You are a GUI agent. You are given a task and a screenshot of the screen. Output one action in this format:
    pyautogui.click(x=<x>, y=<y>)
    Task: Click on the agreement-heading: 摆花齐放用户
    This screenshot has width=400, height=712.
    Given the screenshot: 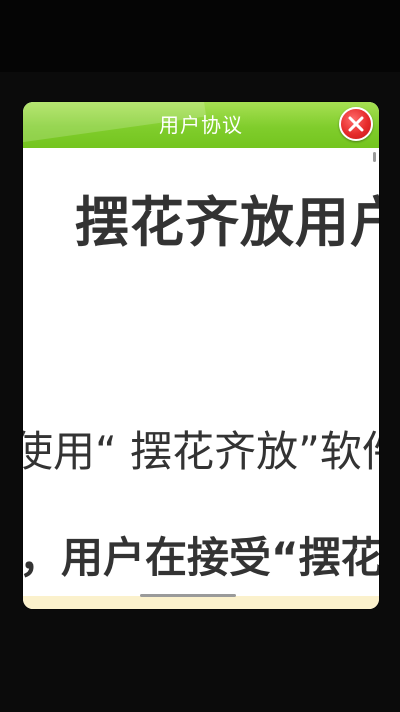 What is the action you would take?
    pyautogui.click(x=227, y=222)
    